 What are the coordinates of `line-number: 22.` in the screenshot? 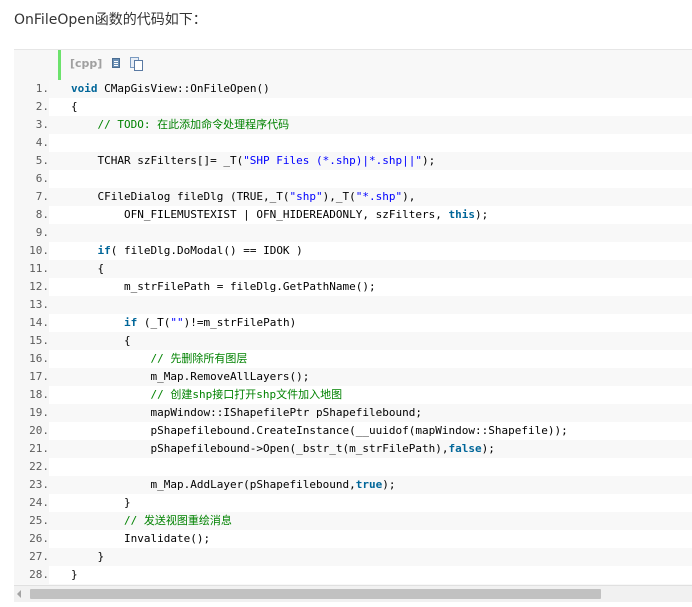 It's located at (31, 467).